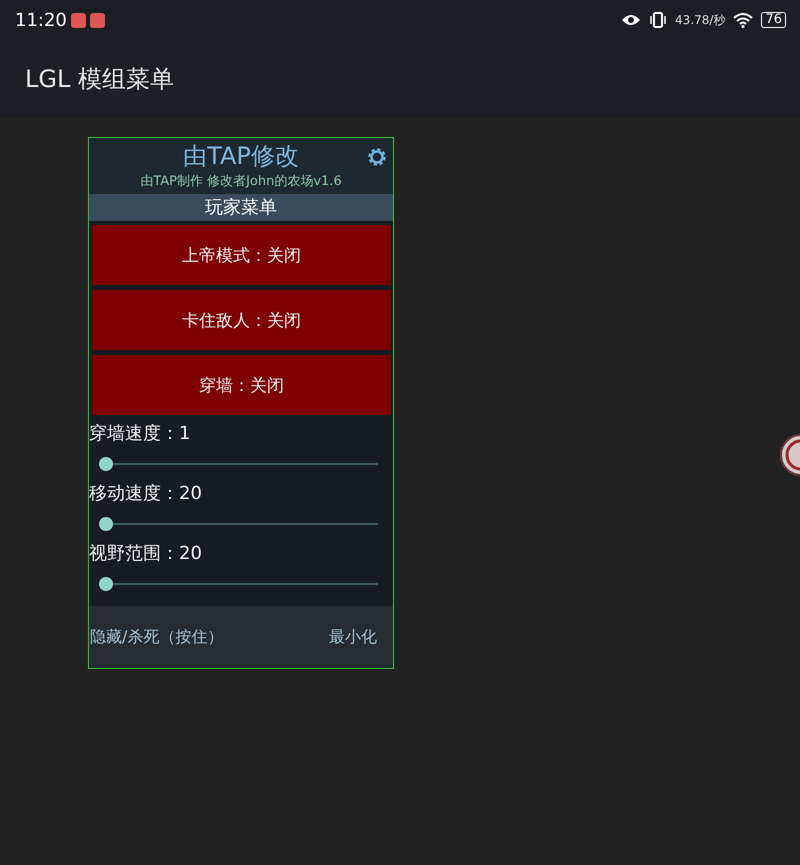 Image resolution: width=800 pixels, height=865 pixels. I want to click on clock: 11:20, so click(41, 20).